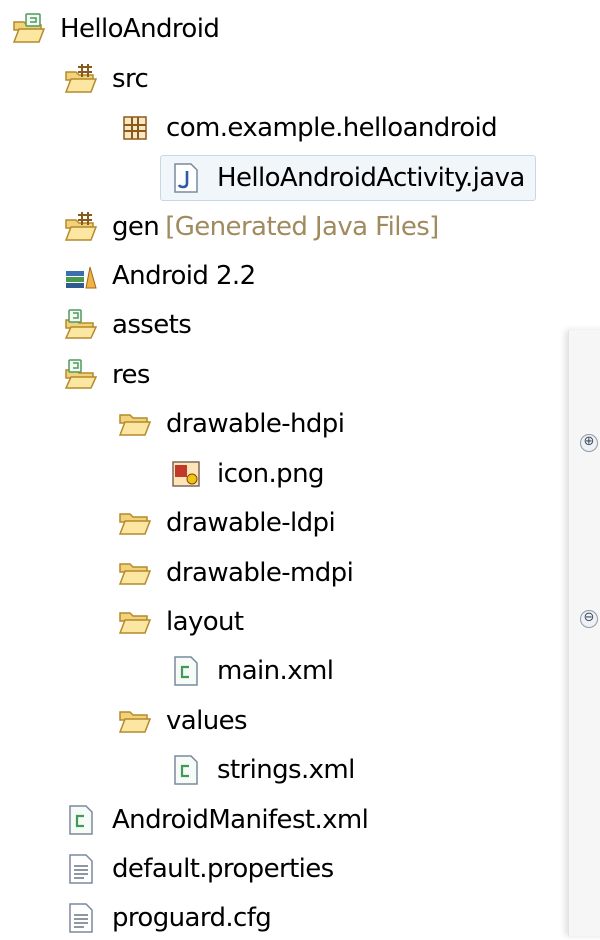 The width and height of the screenshot is (600, 940). Describe the element at coordinates (275, 671) in the screenshot. I see `tree-label: main.xml` at that location.